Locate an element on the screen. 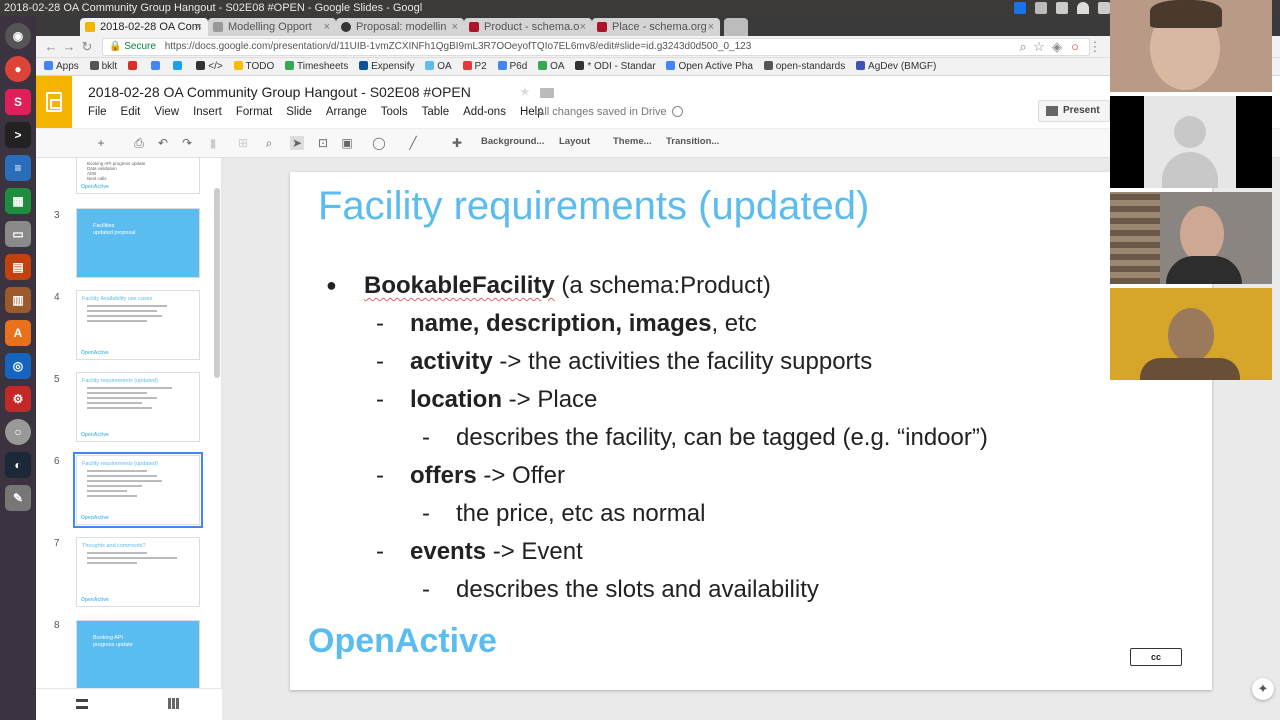 Image resolution: width=1280 pixels, height=720 pixels. forward-icon: → is located at coordinates (69, 47).